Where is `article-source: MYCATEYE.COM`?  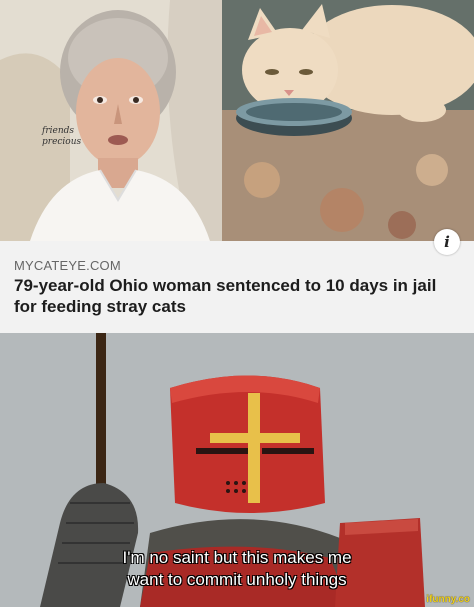
article-source: MYCATEYE.COM is located at coordinates (67, 265).